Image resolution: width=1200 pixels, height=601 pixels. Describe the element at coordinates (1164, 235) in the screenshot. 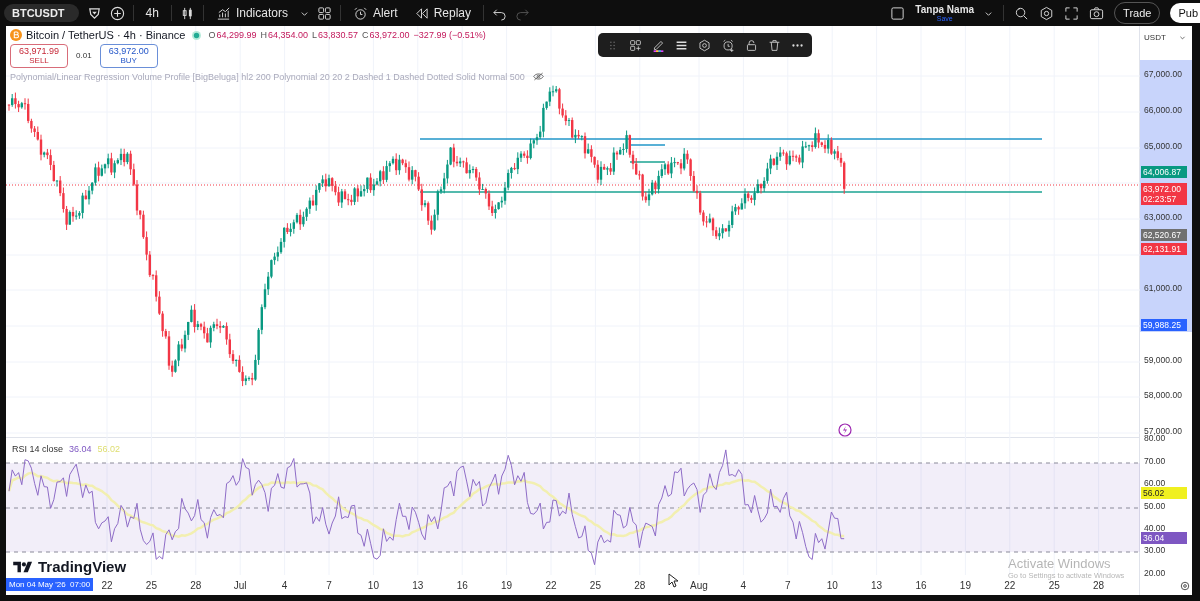

I see `price-badge: 62,520.67` at that location.